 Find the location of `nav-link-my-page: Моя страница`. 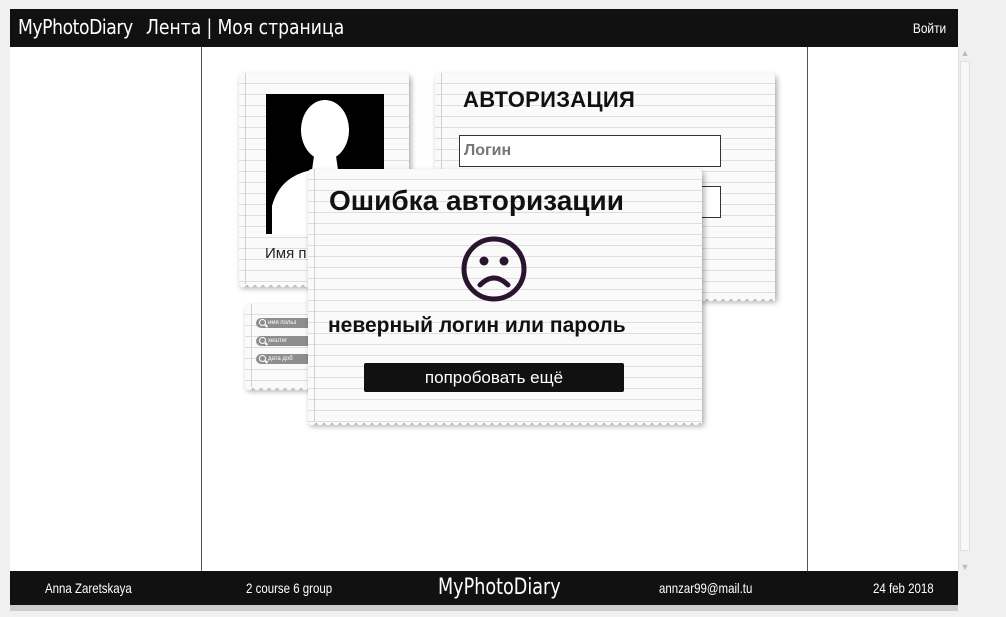

nav-link-my-page: Моя страница is located at coordinates (280, 27).